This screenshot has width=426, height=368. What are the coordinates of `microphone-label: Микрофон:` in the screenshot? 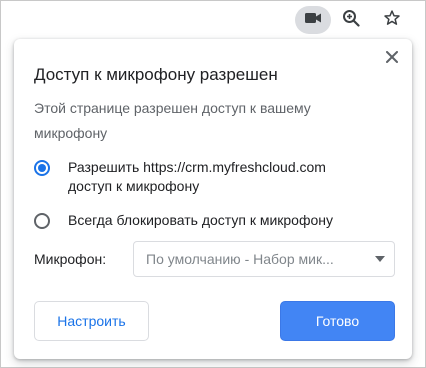 It's located at (70, 259).